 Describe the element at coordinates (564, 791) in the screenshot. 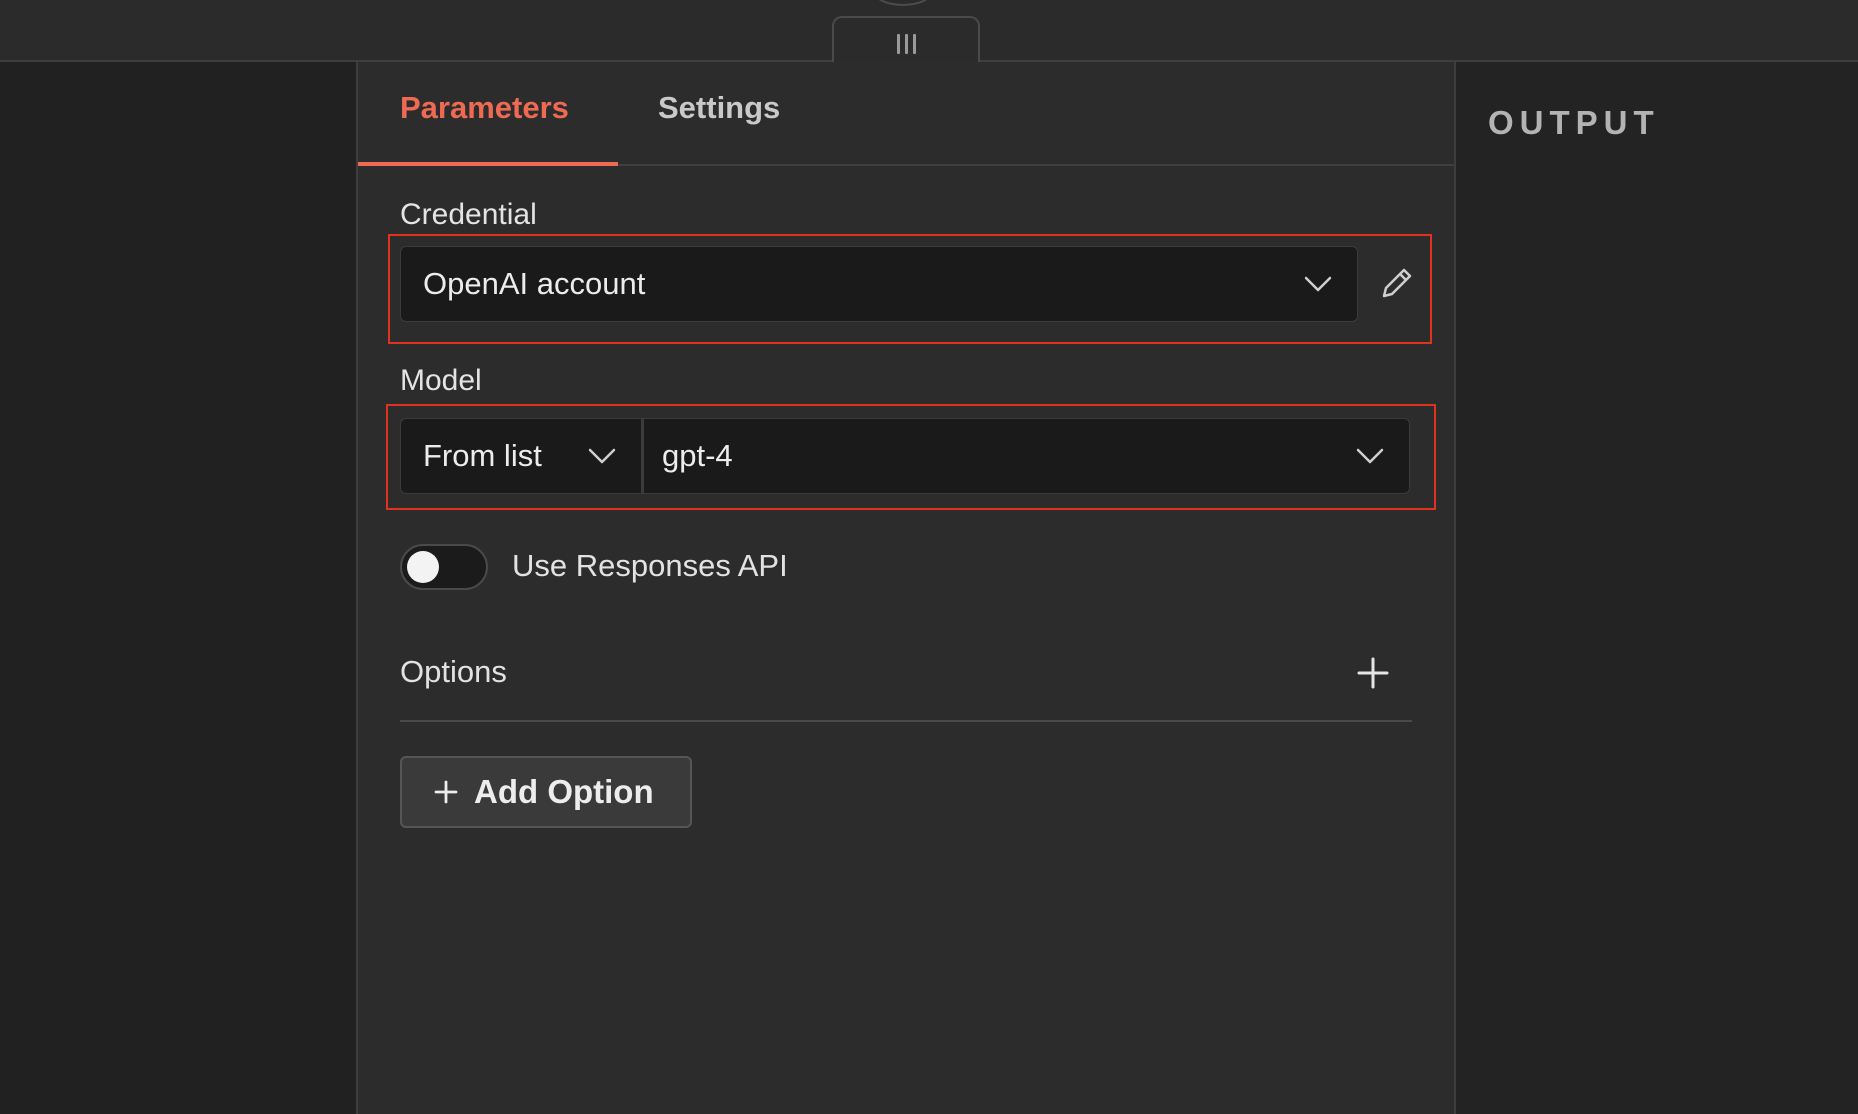

I see `add-option-label: Add Option` at that location.